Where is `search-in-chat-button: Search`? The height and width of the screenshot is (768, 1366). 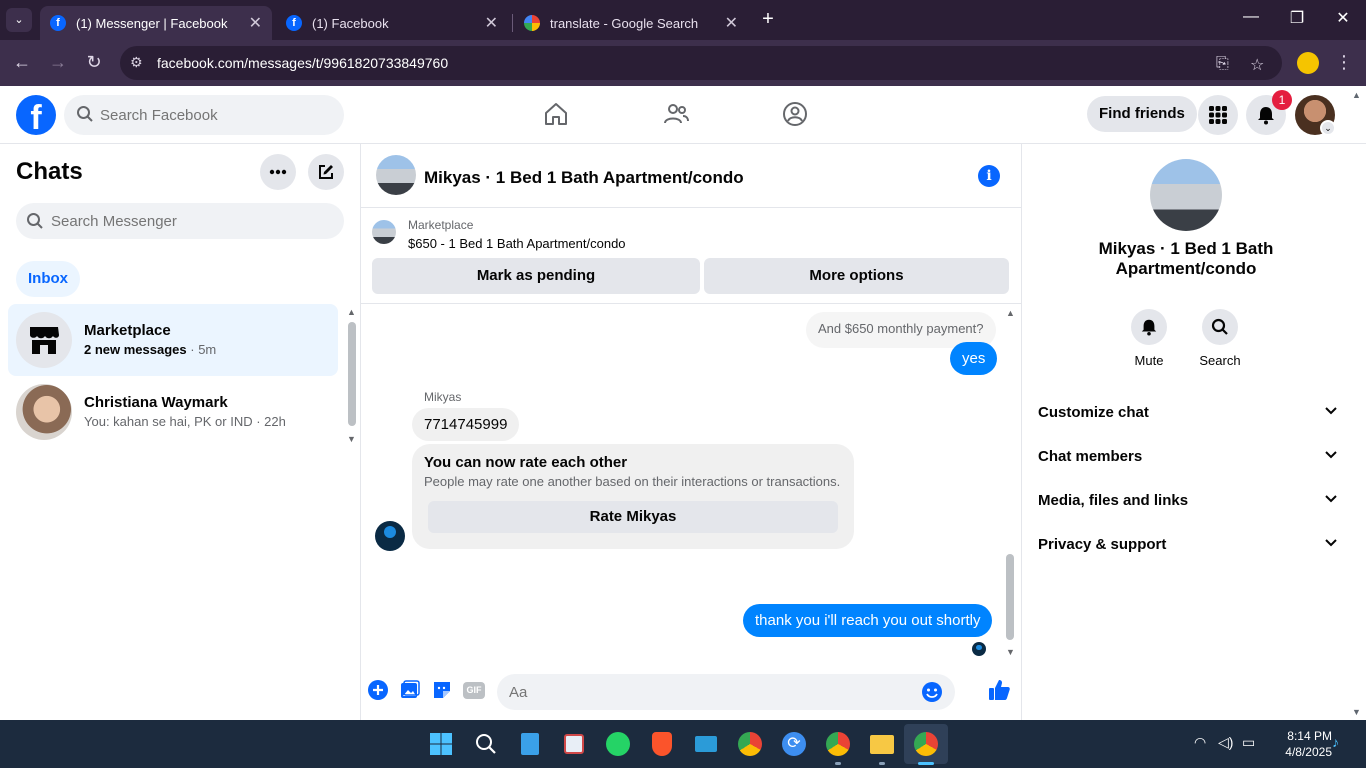 search-in-chat-button: Search is located at coordinates (1220, 338).